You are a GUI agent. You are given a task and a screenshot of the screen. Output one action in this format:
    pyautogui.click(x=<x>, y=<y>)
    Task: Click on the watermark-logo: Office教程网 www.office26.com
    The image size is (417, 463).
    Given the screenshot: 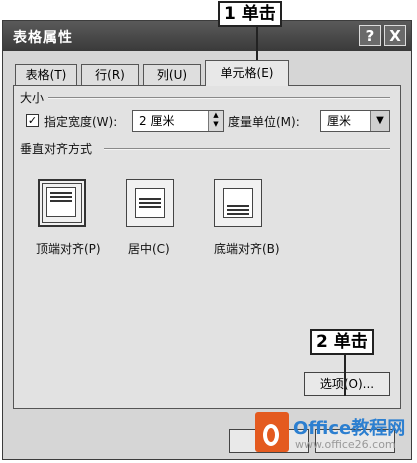 What is the action you would take?
    pyautogui.click(x=335, y=434)
    